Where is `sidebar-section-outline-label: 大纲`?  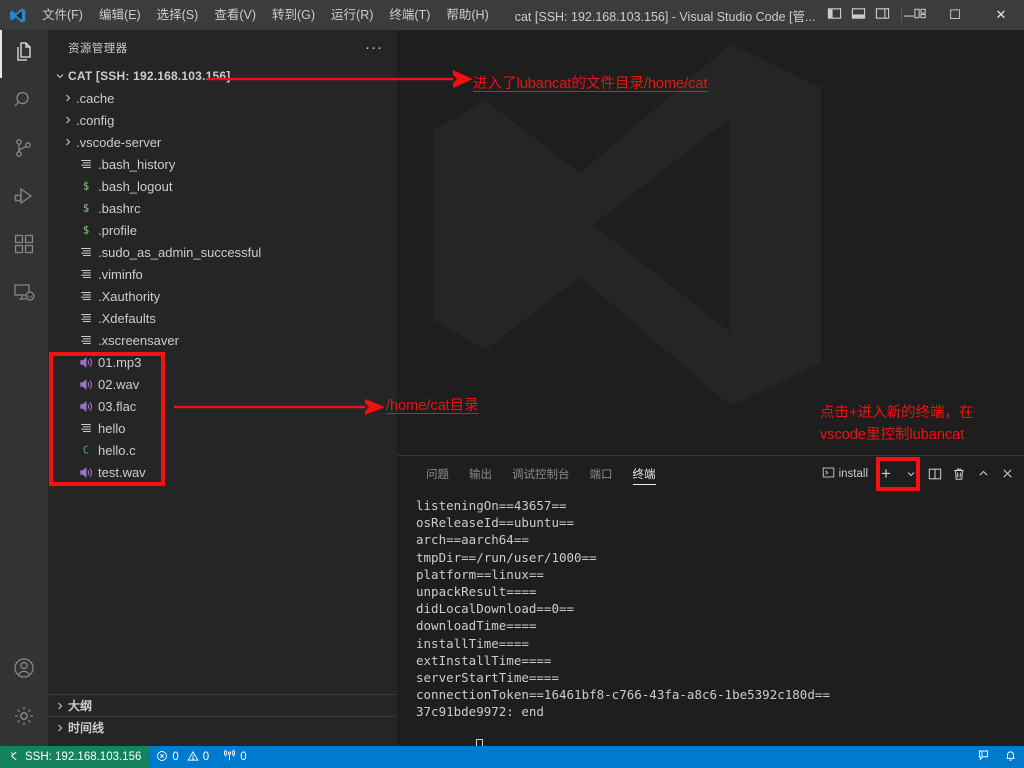 sidebar-section-outline-label: 大纲 is located at coordinates (80, 706).